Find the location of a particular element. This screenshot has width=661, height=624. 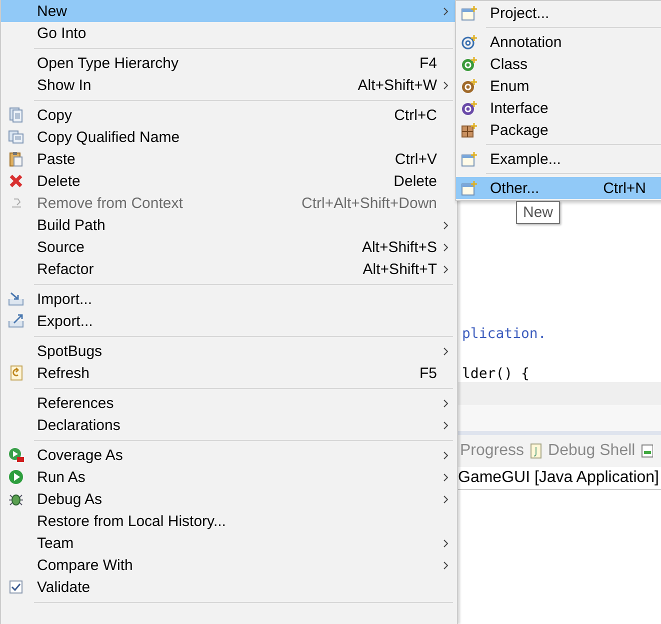

menu-item: Annotation is located at coordinates (558, 42).